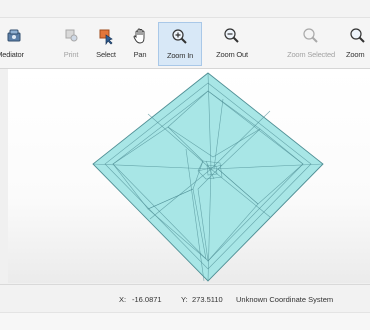  Describe the element at coordinates (311, 54) in the screenshot. I see `tool-label: Zoom Selected` at that location.